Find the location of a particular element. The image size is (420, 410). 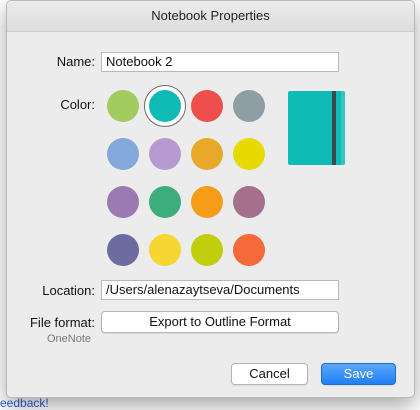

name-label: Name: is located at coordinates (75, 61).